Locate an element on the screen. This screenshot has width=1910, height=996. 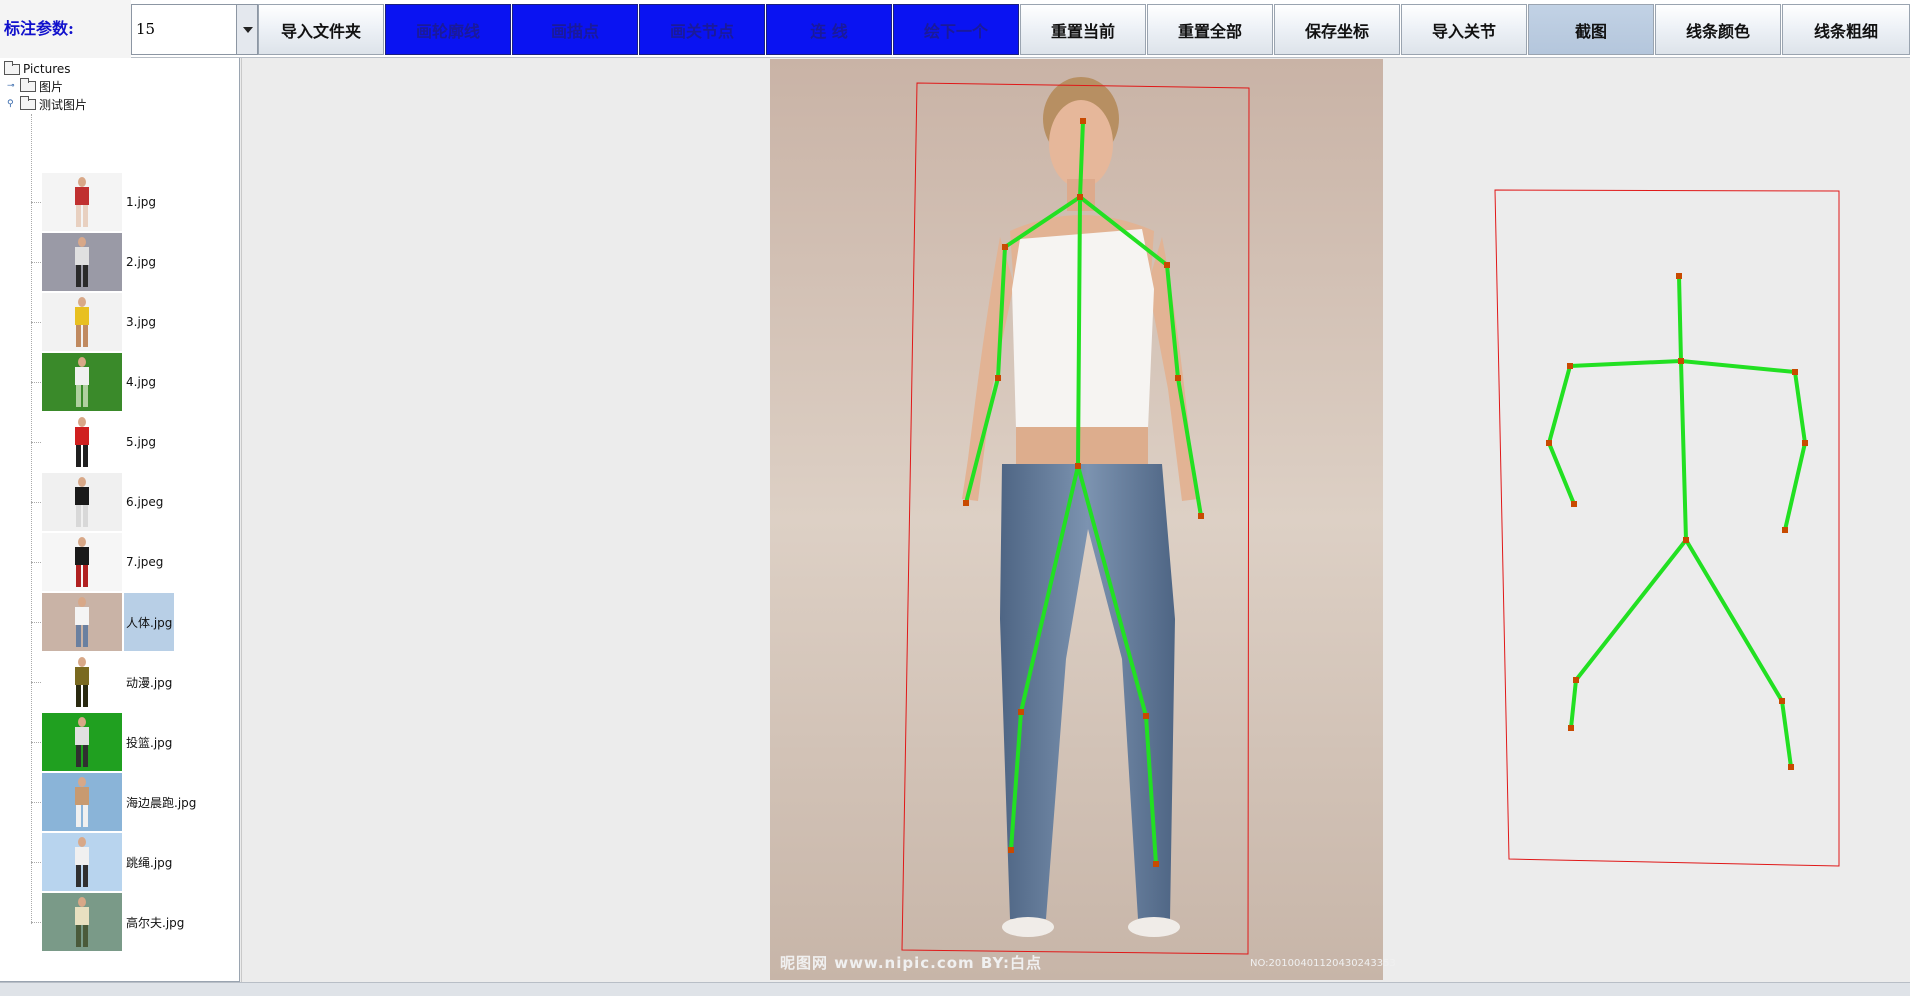
tree-file-item: 高尔夫.jpg is located at coordinates (108, 922).